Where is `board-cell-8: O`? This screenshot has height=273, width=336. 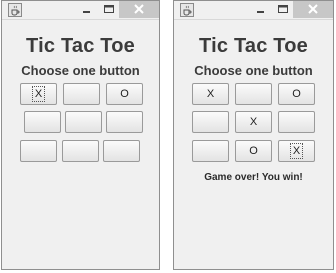 board-cell-8: O is located at coordinates (253, 151).